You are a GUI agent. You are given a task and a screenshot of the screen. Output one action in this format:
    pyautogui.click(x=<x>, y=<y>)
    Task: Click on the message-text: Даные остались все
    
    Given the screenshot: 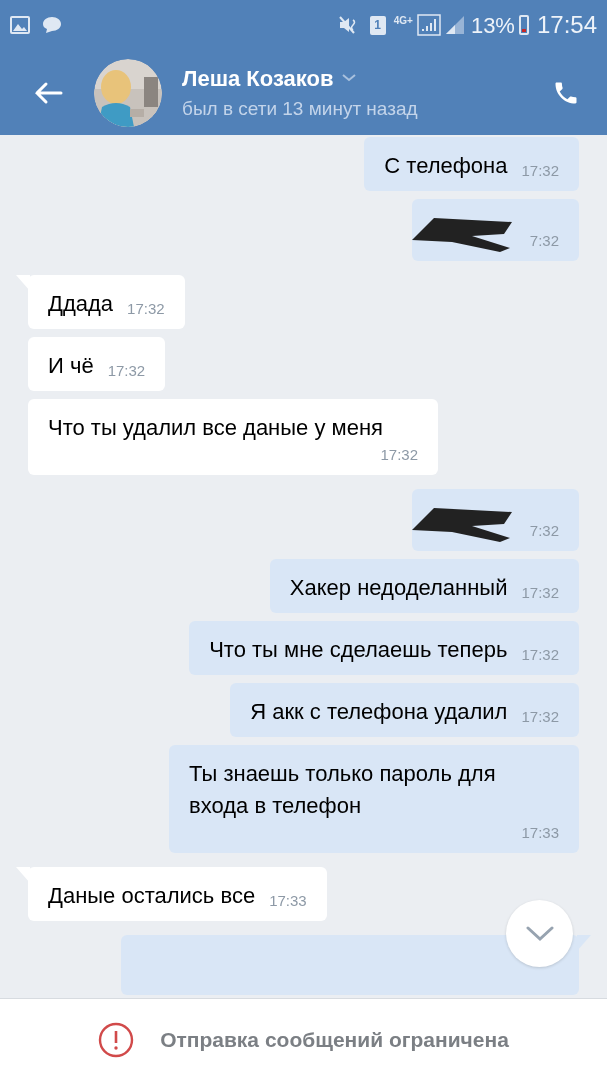 What is the action you would take?
    pyautogui.click(x=152, y=896)
    